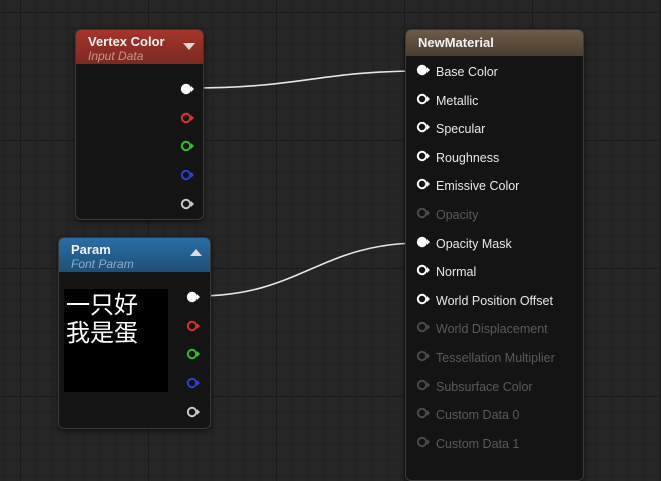 The width and height of the screenshot is (661, 481). I want to click on material-input-specular: Specular, so click(450, 129).